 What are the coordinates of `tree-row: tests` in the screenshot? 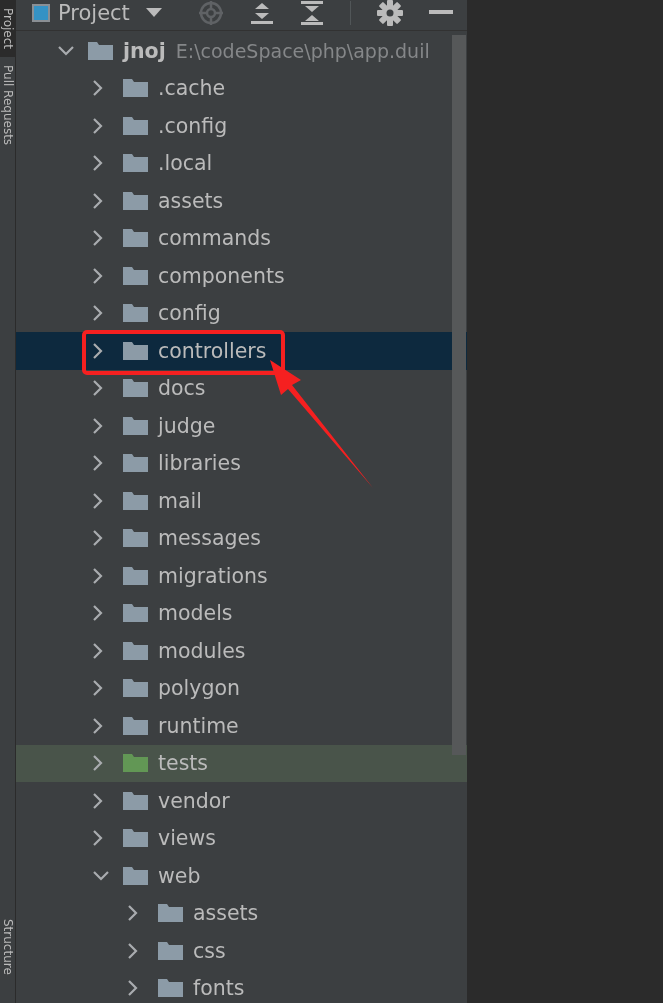 It's located at (241, 763).